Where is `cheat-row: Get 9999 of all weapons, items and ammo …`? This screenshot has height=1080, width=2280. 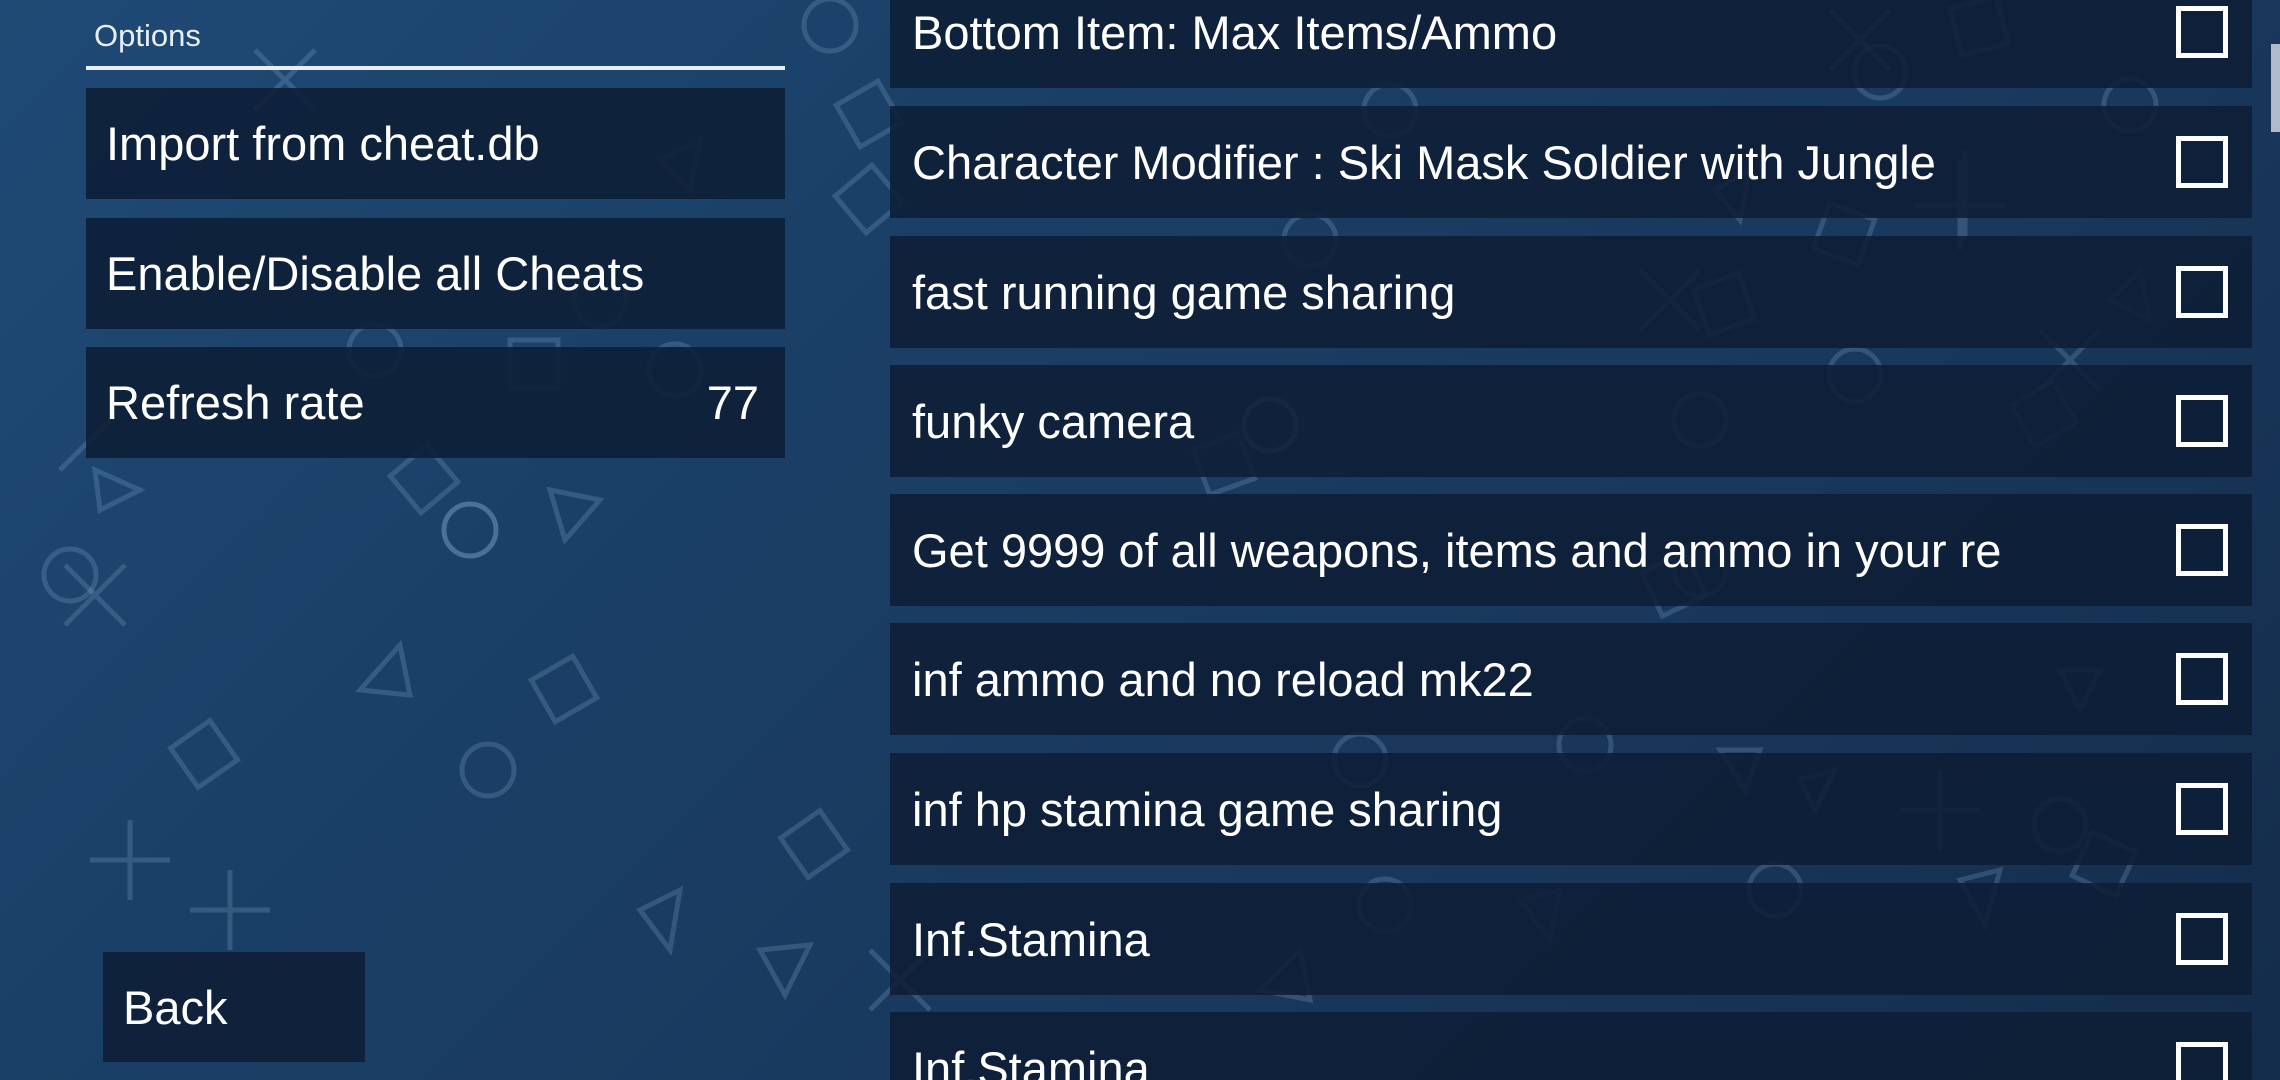
cheat-row: Get 9999 of all weapons, items and ammo … is located at coordinates (1571, 550).